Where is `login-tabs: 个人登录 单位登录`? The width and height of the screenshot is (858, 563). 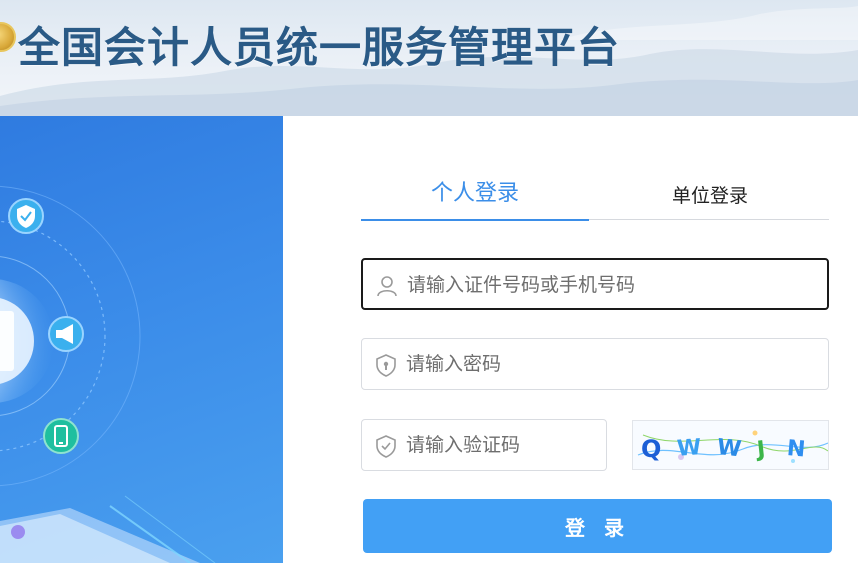 login-tabs: 个人登录 单位登录 is located at coordinates (595, 197).